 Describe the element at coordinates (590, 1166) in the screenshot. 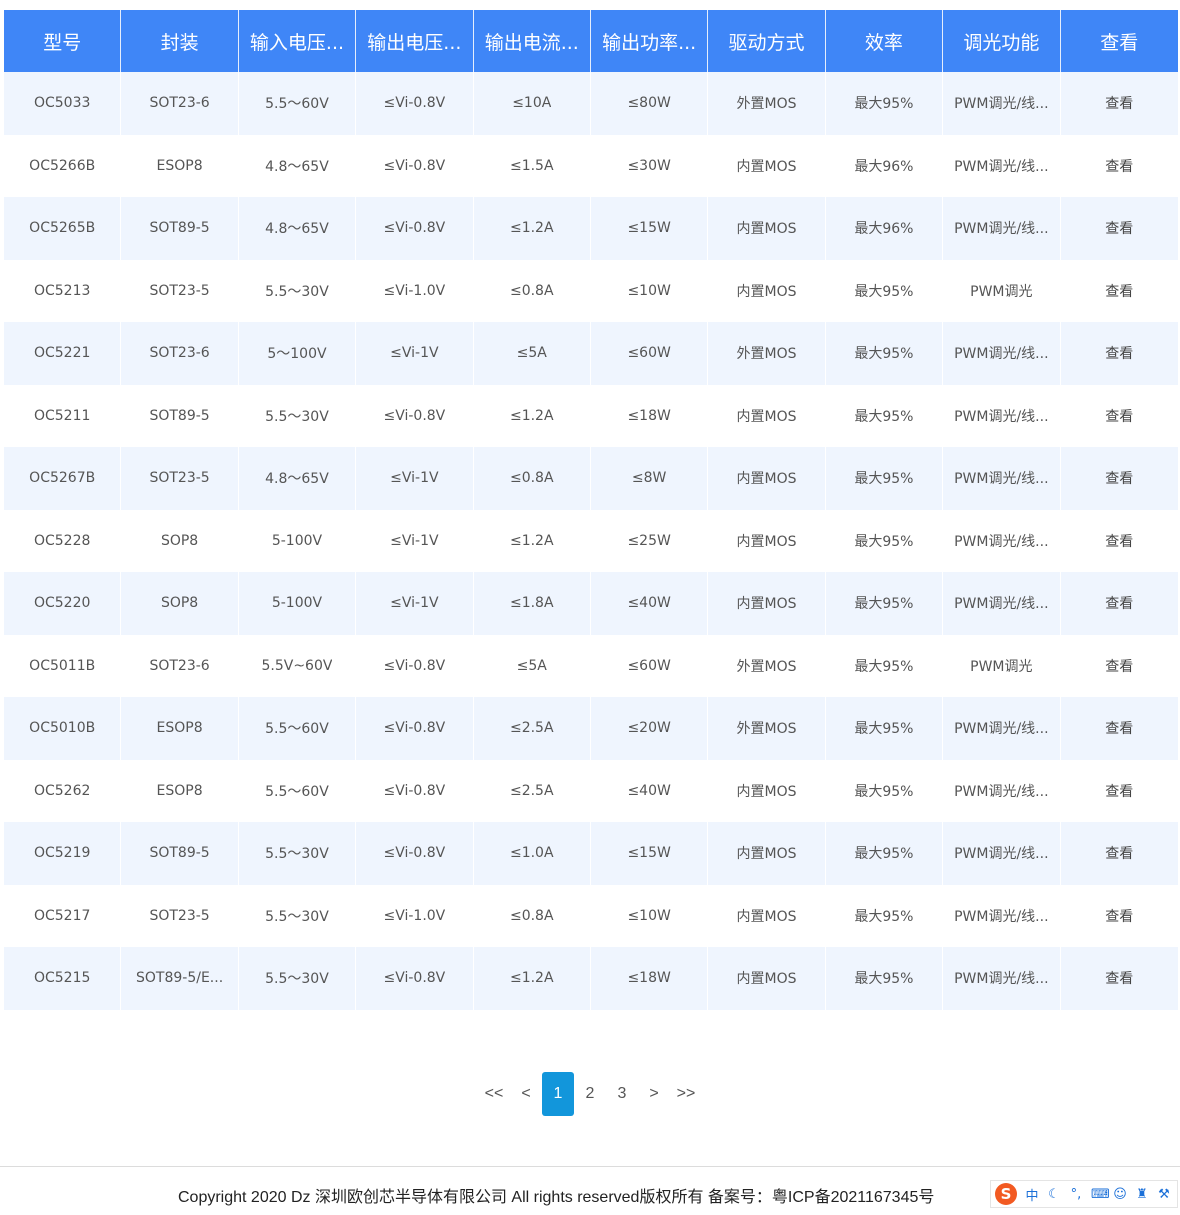

I see `footer-divider` at that location.